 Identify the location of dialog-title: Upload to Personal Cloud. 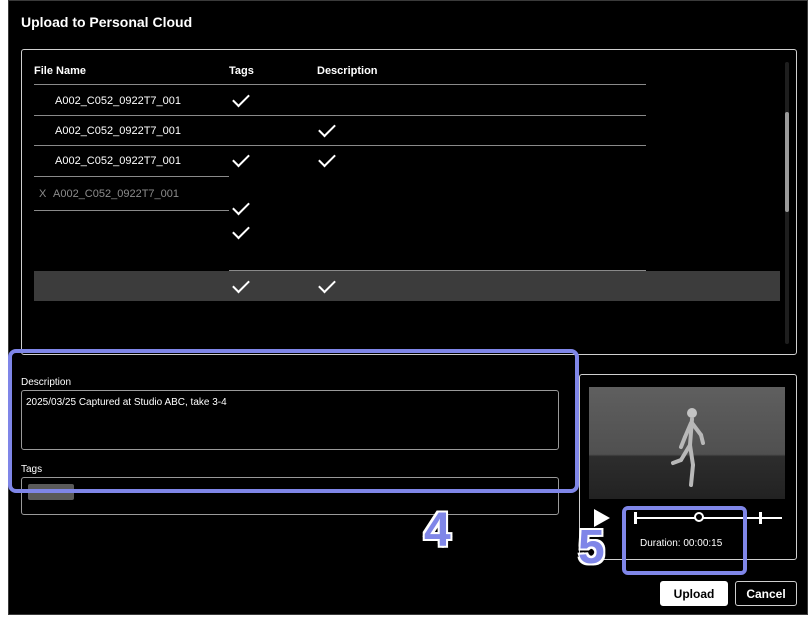
(107, 22).